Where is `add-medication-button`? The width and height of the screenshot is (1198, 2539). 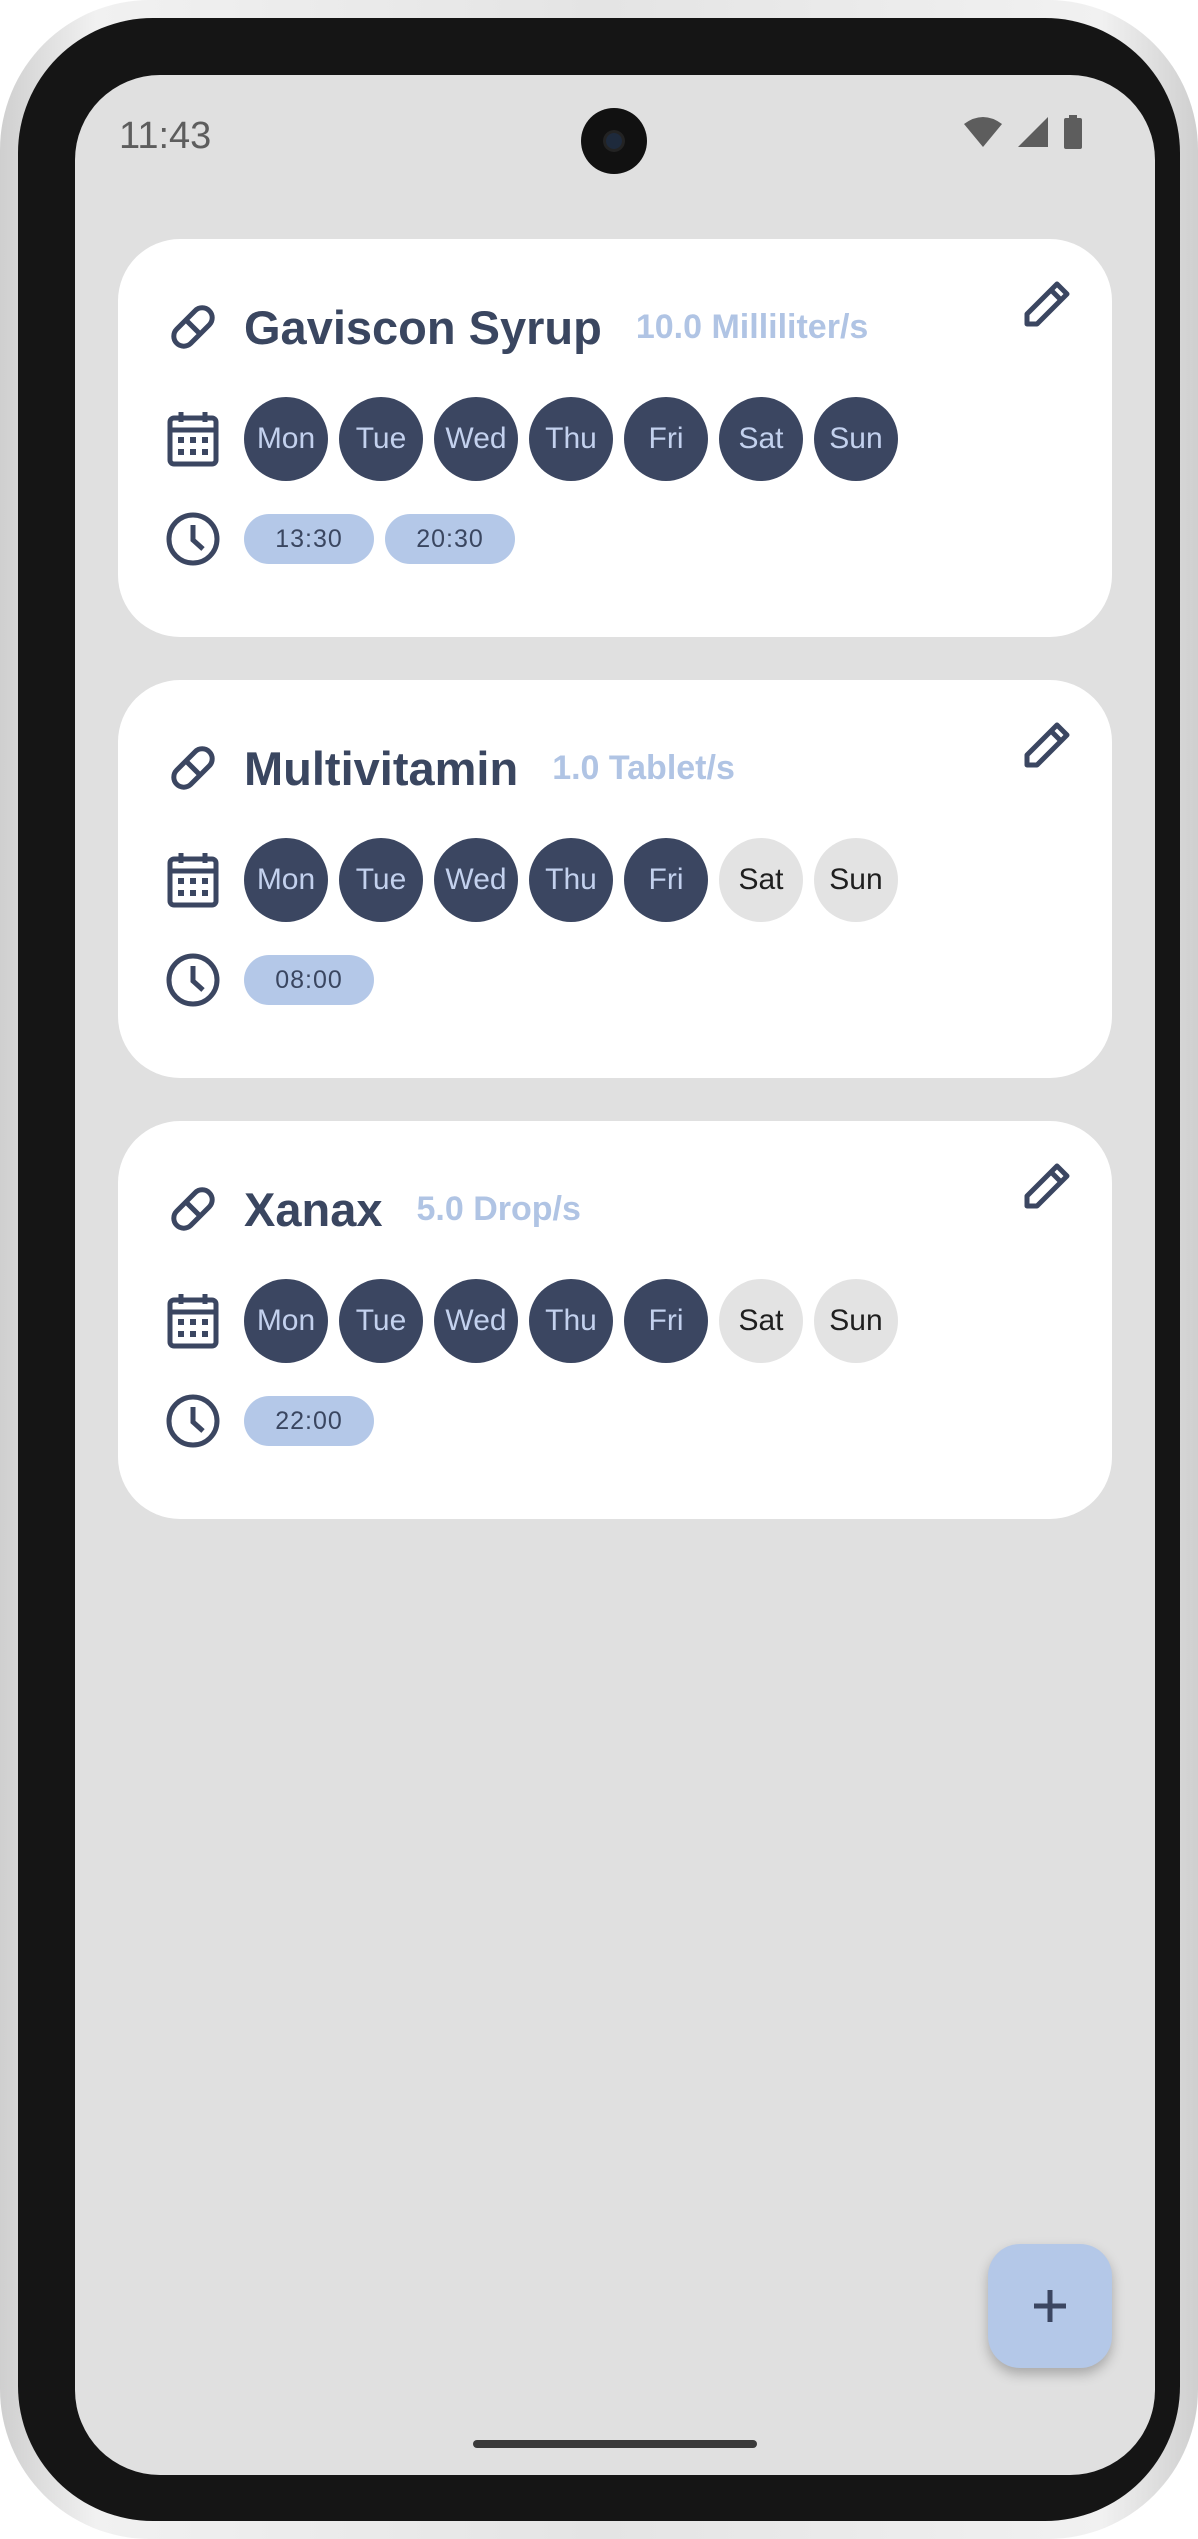
add-medication-button is located at coordinates (1050, 2306).